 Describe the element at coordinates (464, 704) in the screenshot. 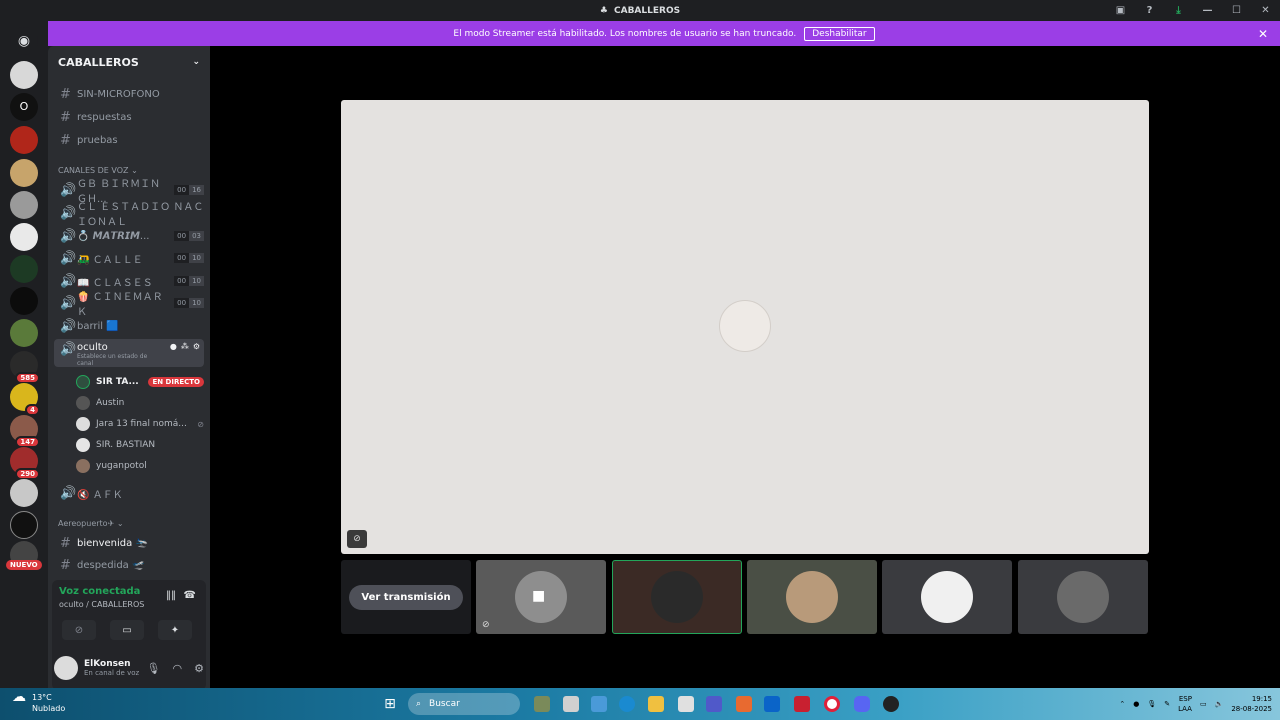

I see `taskbar-search: ⌕ Buscar` at that location.